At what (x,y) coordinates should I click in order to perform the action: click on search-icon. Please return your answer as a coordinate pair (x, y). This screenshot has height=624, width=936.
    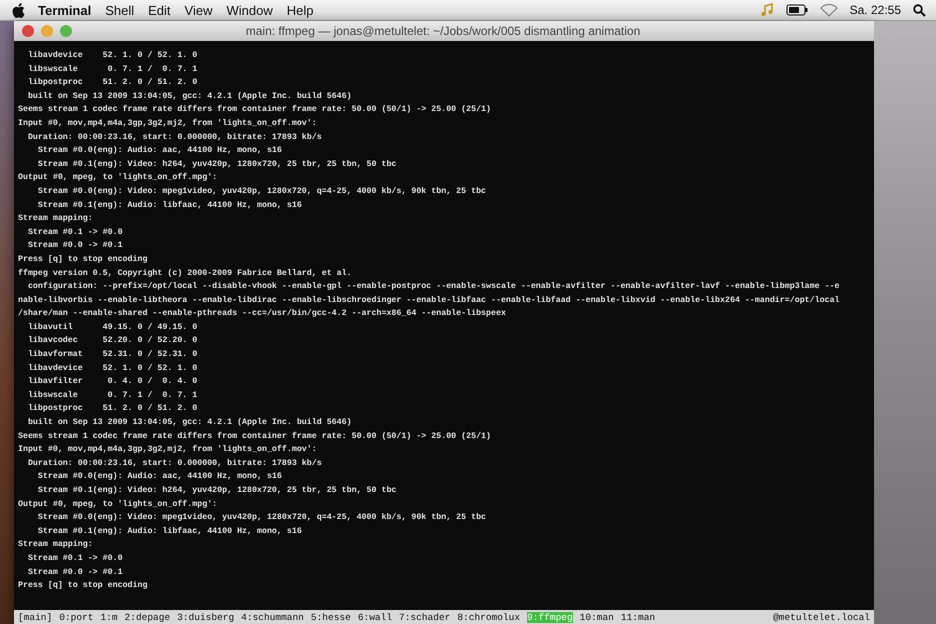
    Looking at the image, I should click on (919, 10).